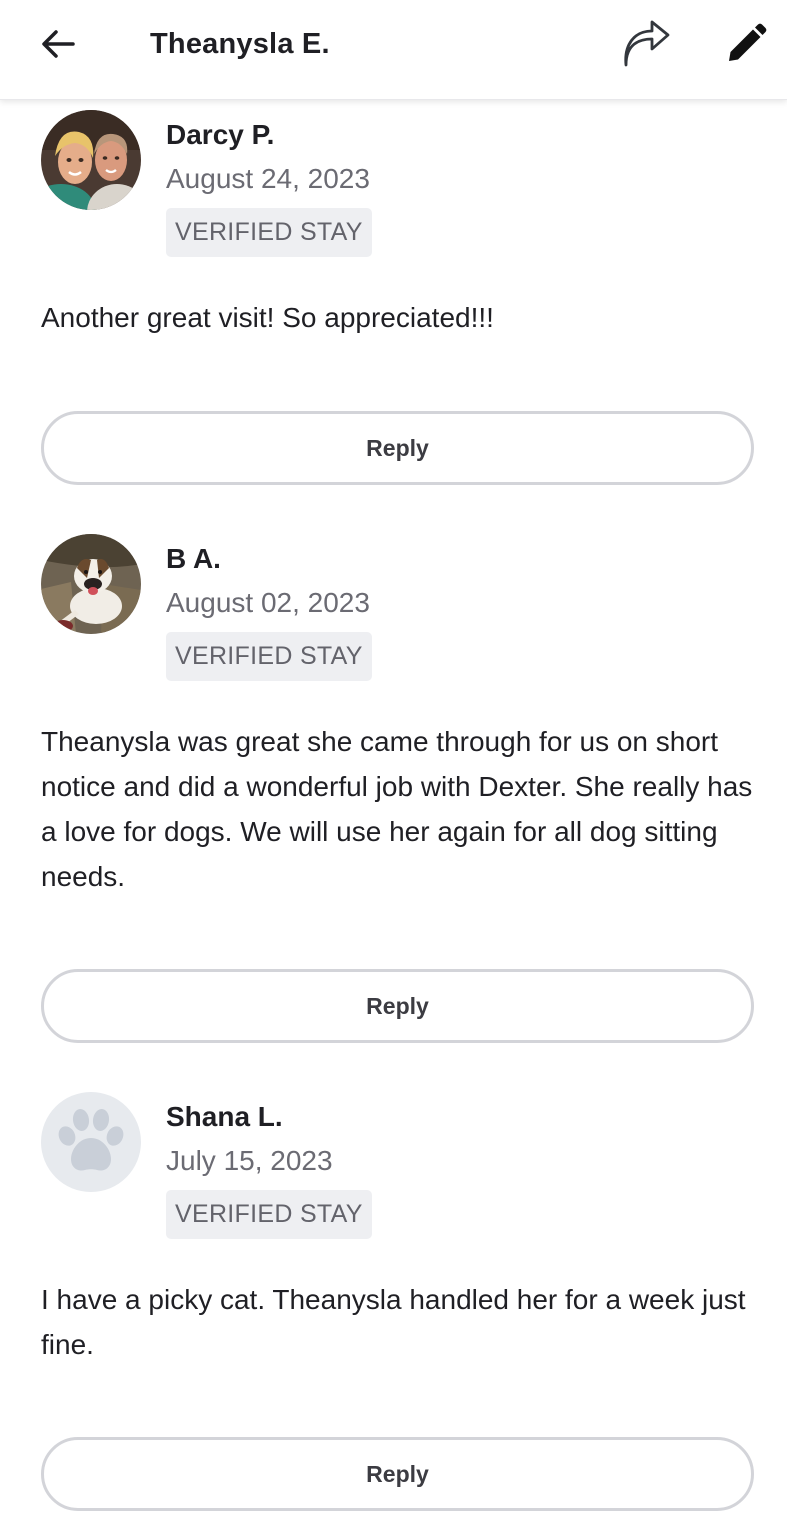  I want to click on back-button, so click(58, 44).